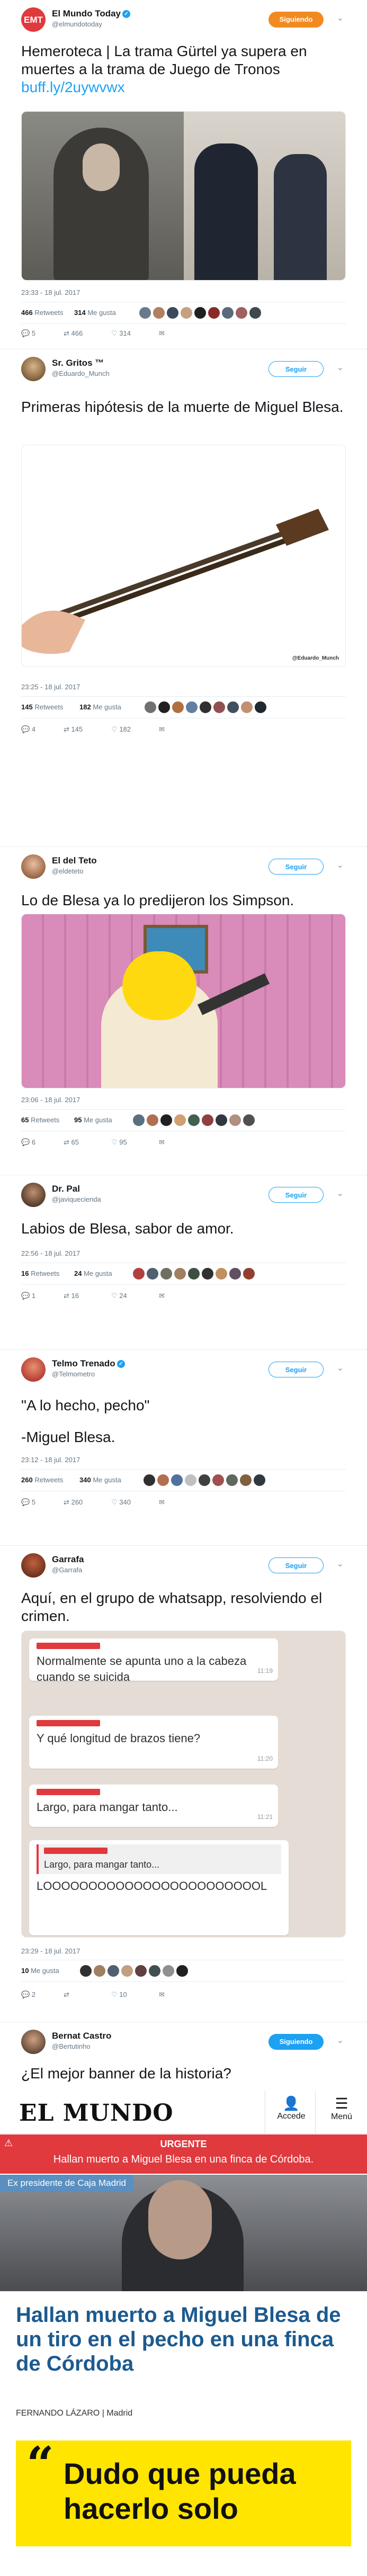 Image resolution: width=367 pixels, height=2576 pixels. What do you see at coordinates (121, 1502) in the screenshot?
I see `like-button: ♡ 340` at bounding box center [121, 1502].